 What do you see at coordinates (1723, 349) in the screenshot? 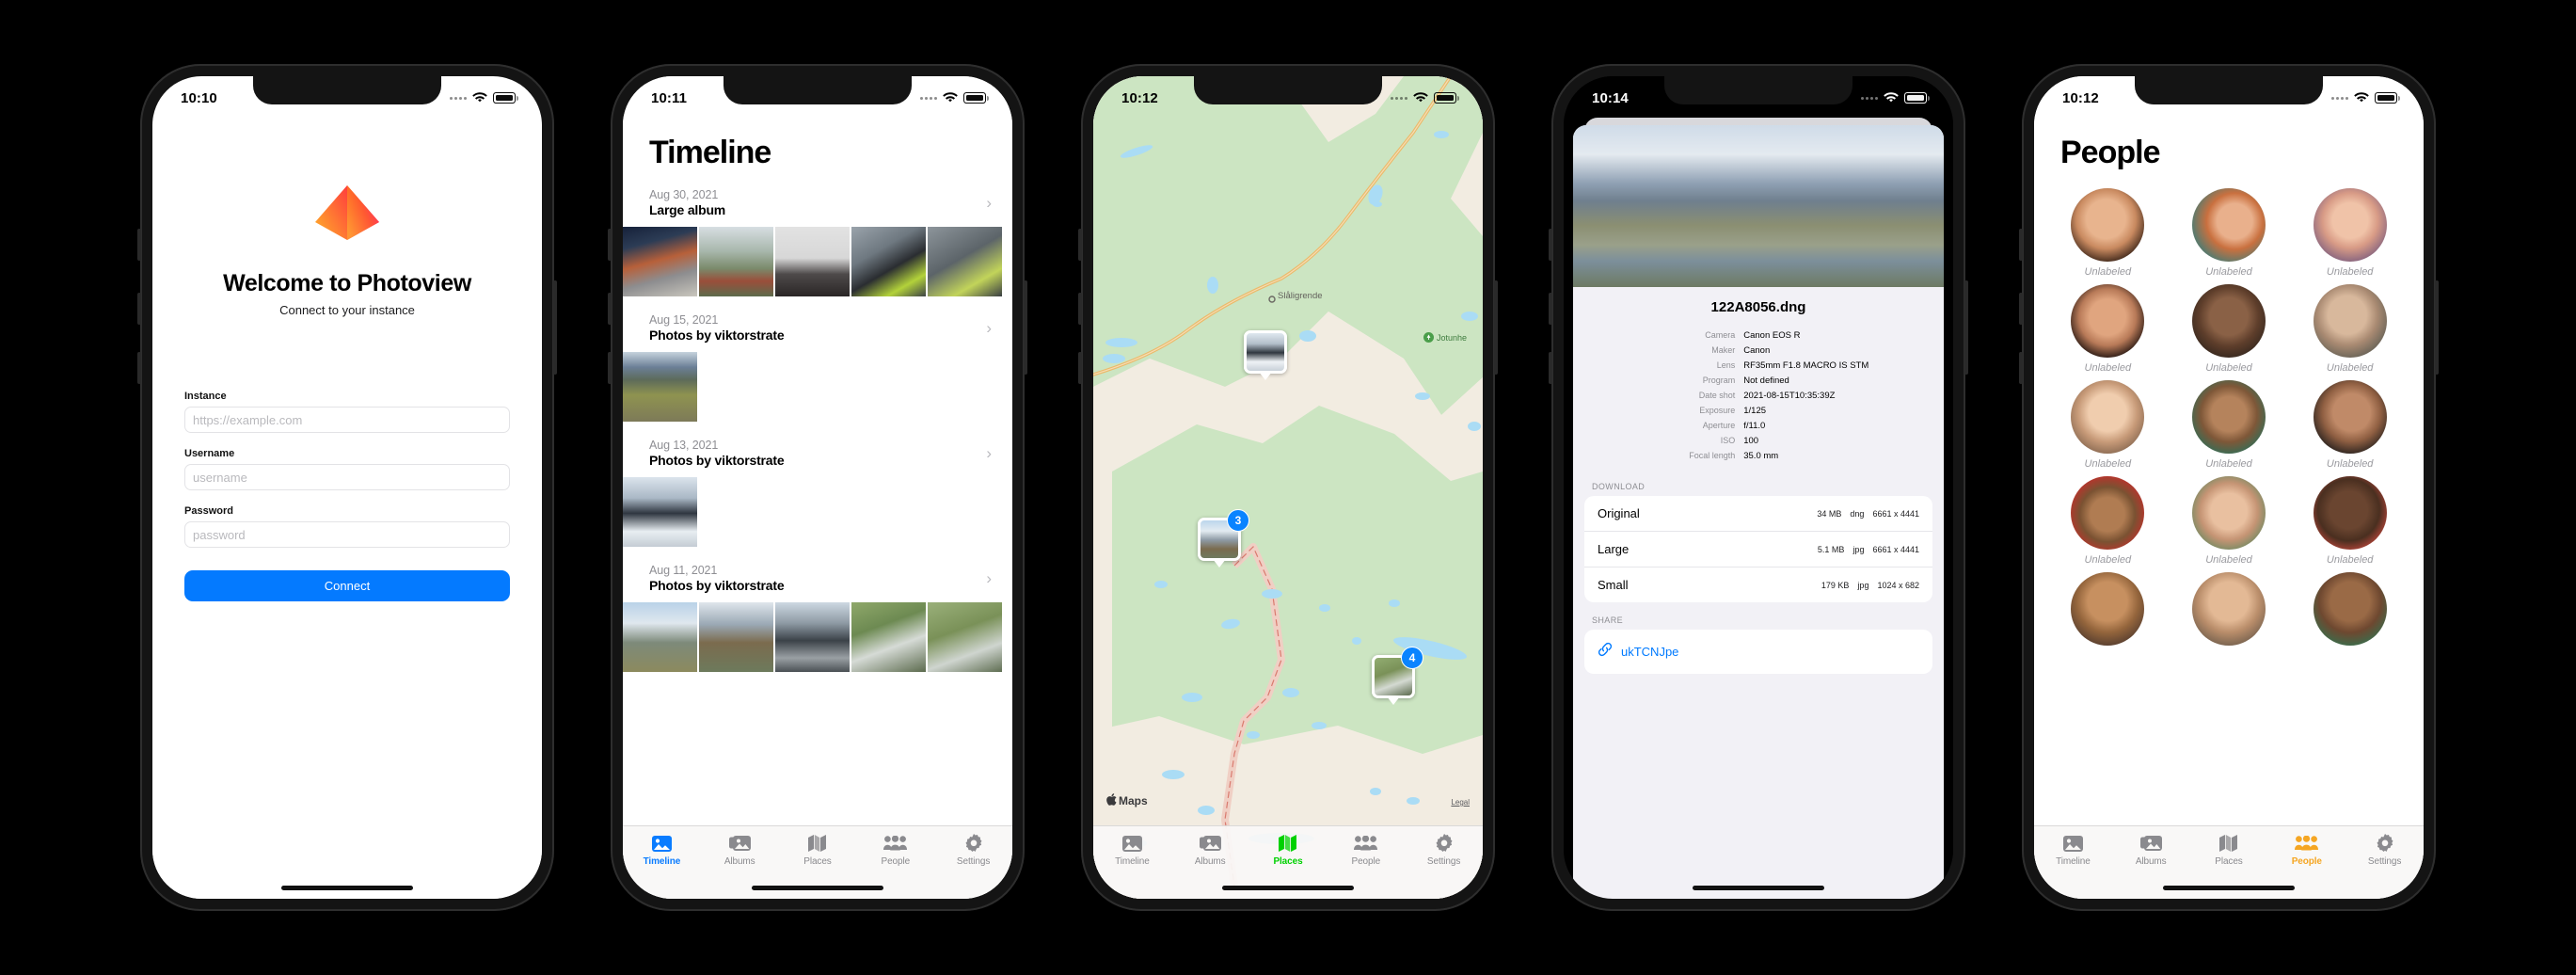
I see `exif-key: Maker` at bounding box center [1723, 349].